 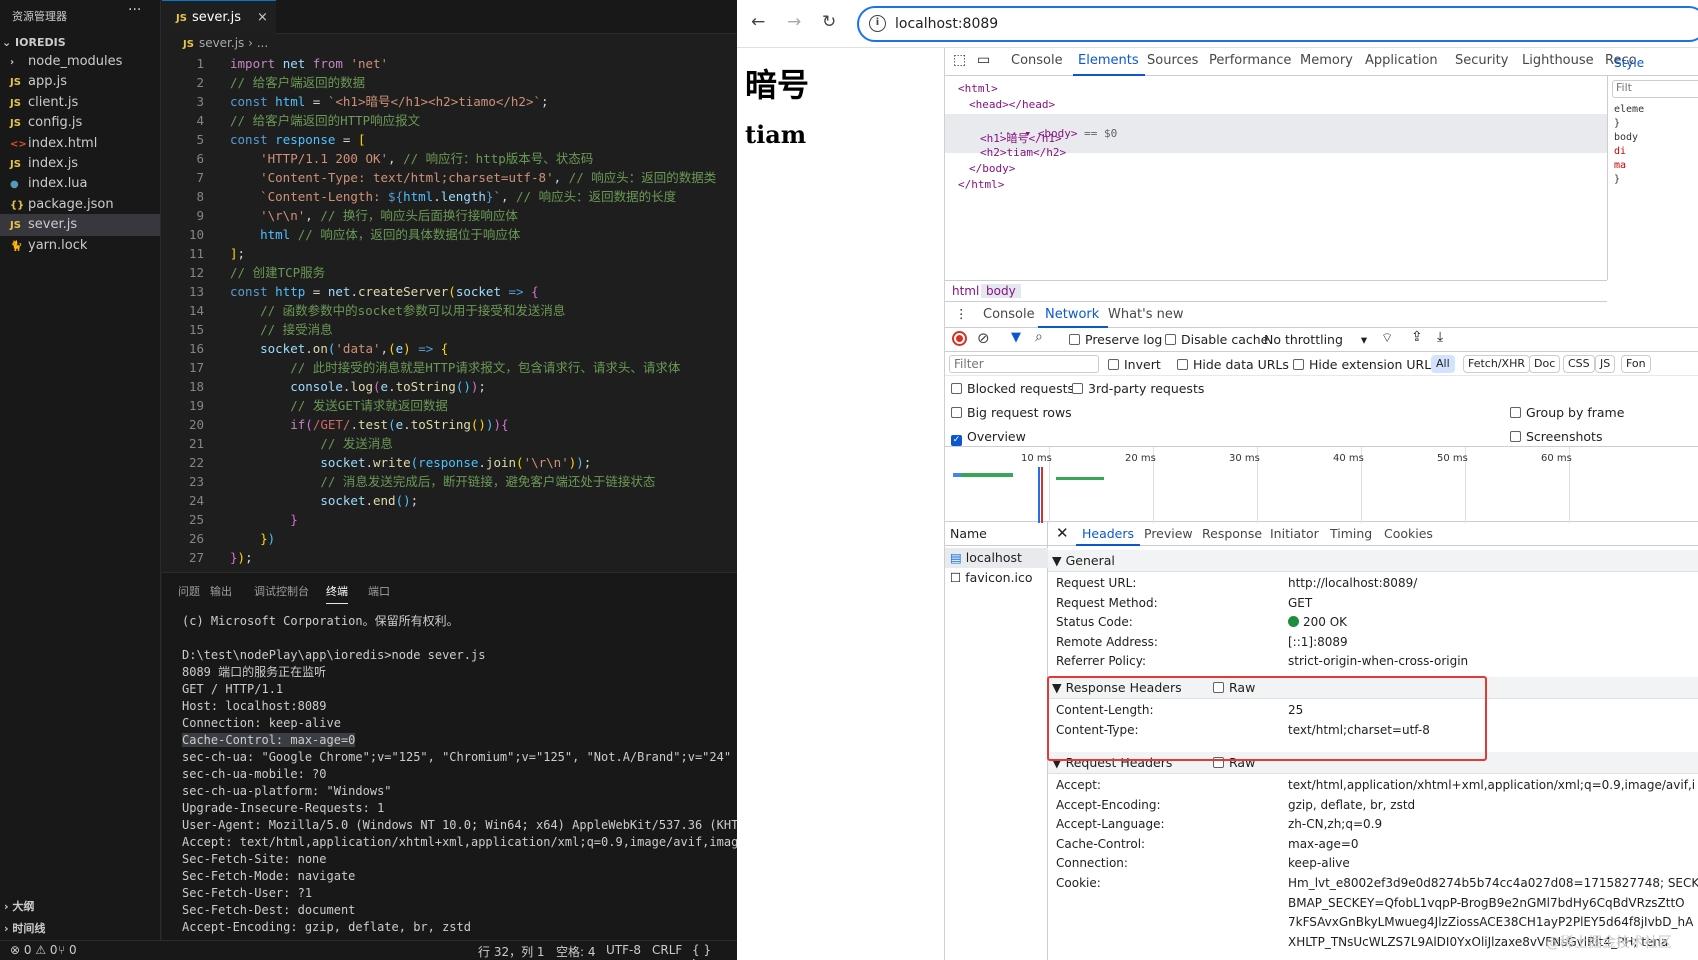 I want to click on file-index-html: <>index.html, so click(x=80, y=144).